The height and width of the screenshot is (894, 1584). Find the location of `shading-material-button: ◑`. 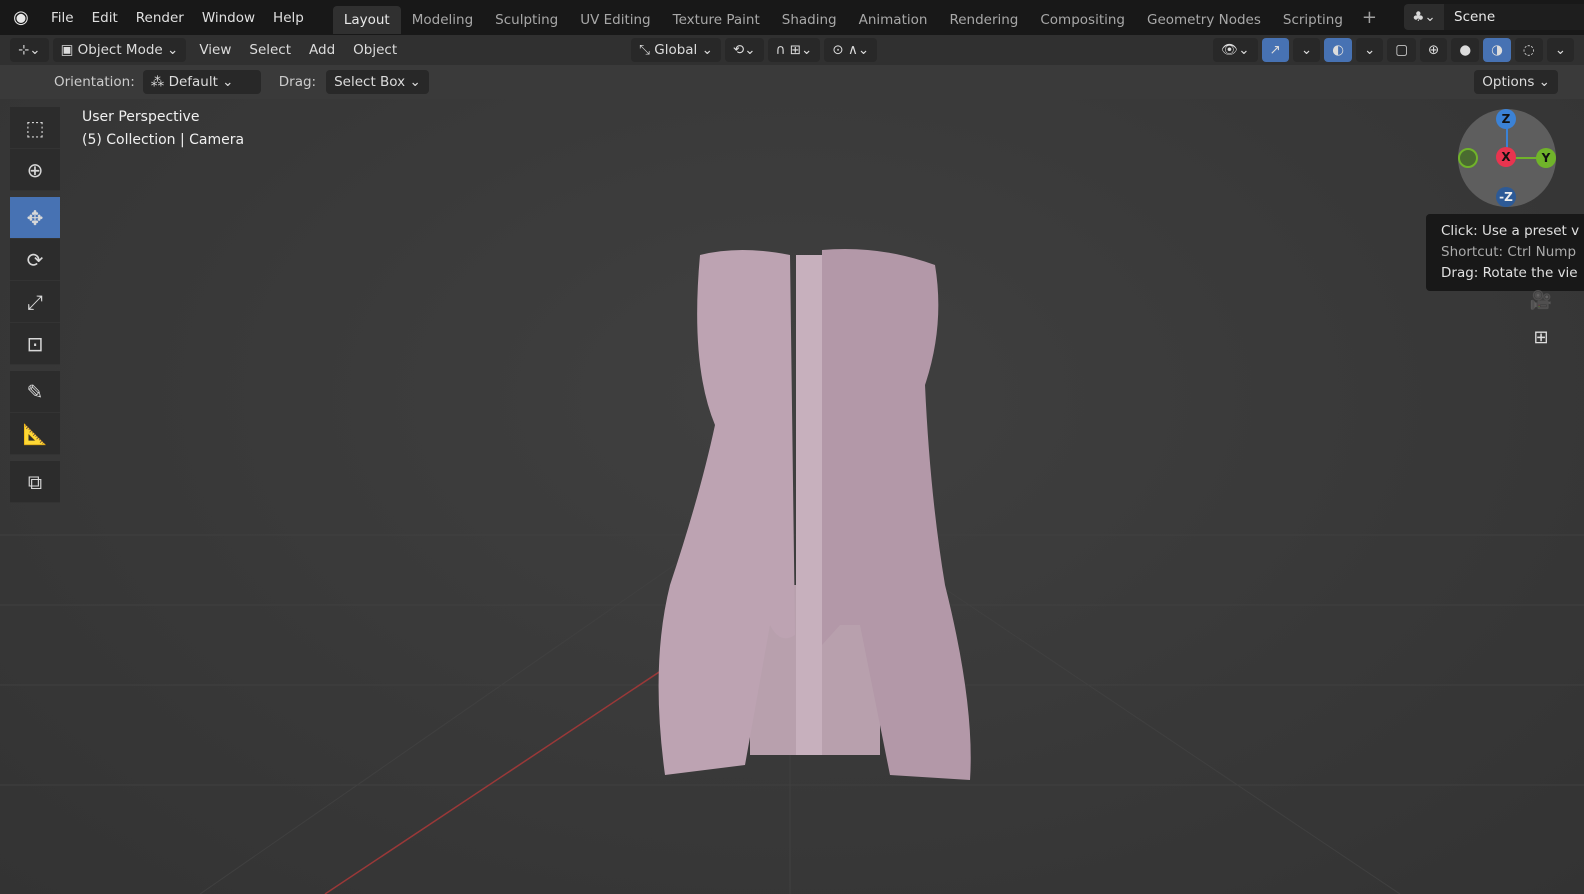

shading-material-button: ◑ is located at coordinates (1497, 50).